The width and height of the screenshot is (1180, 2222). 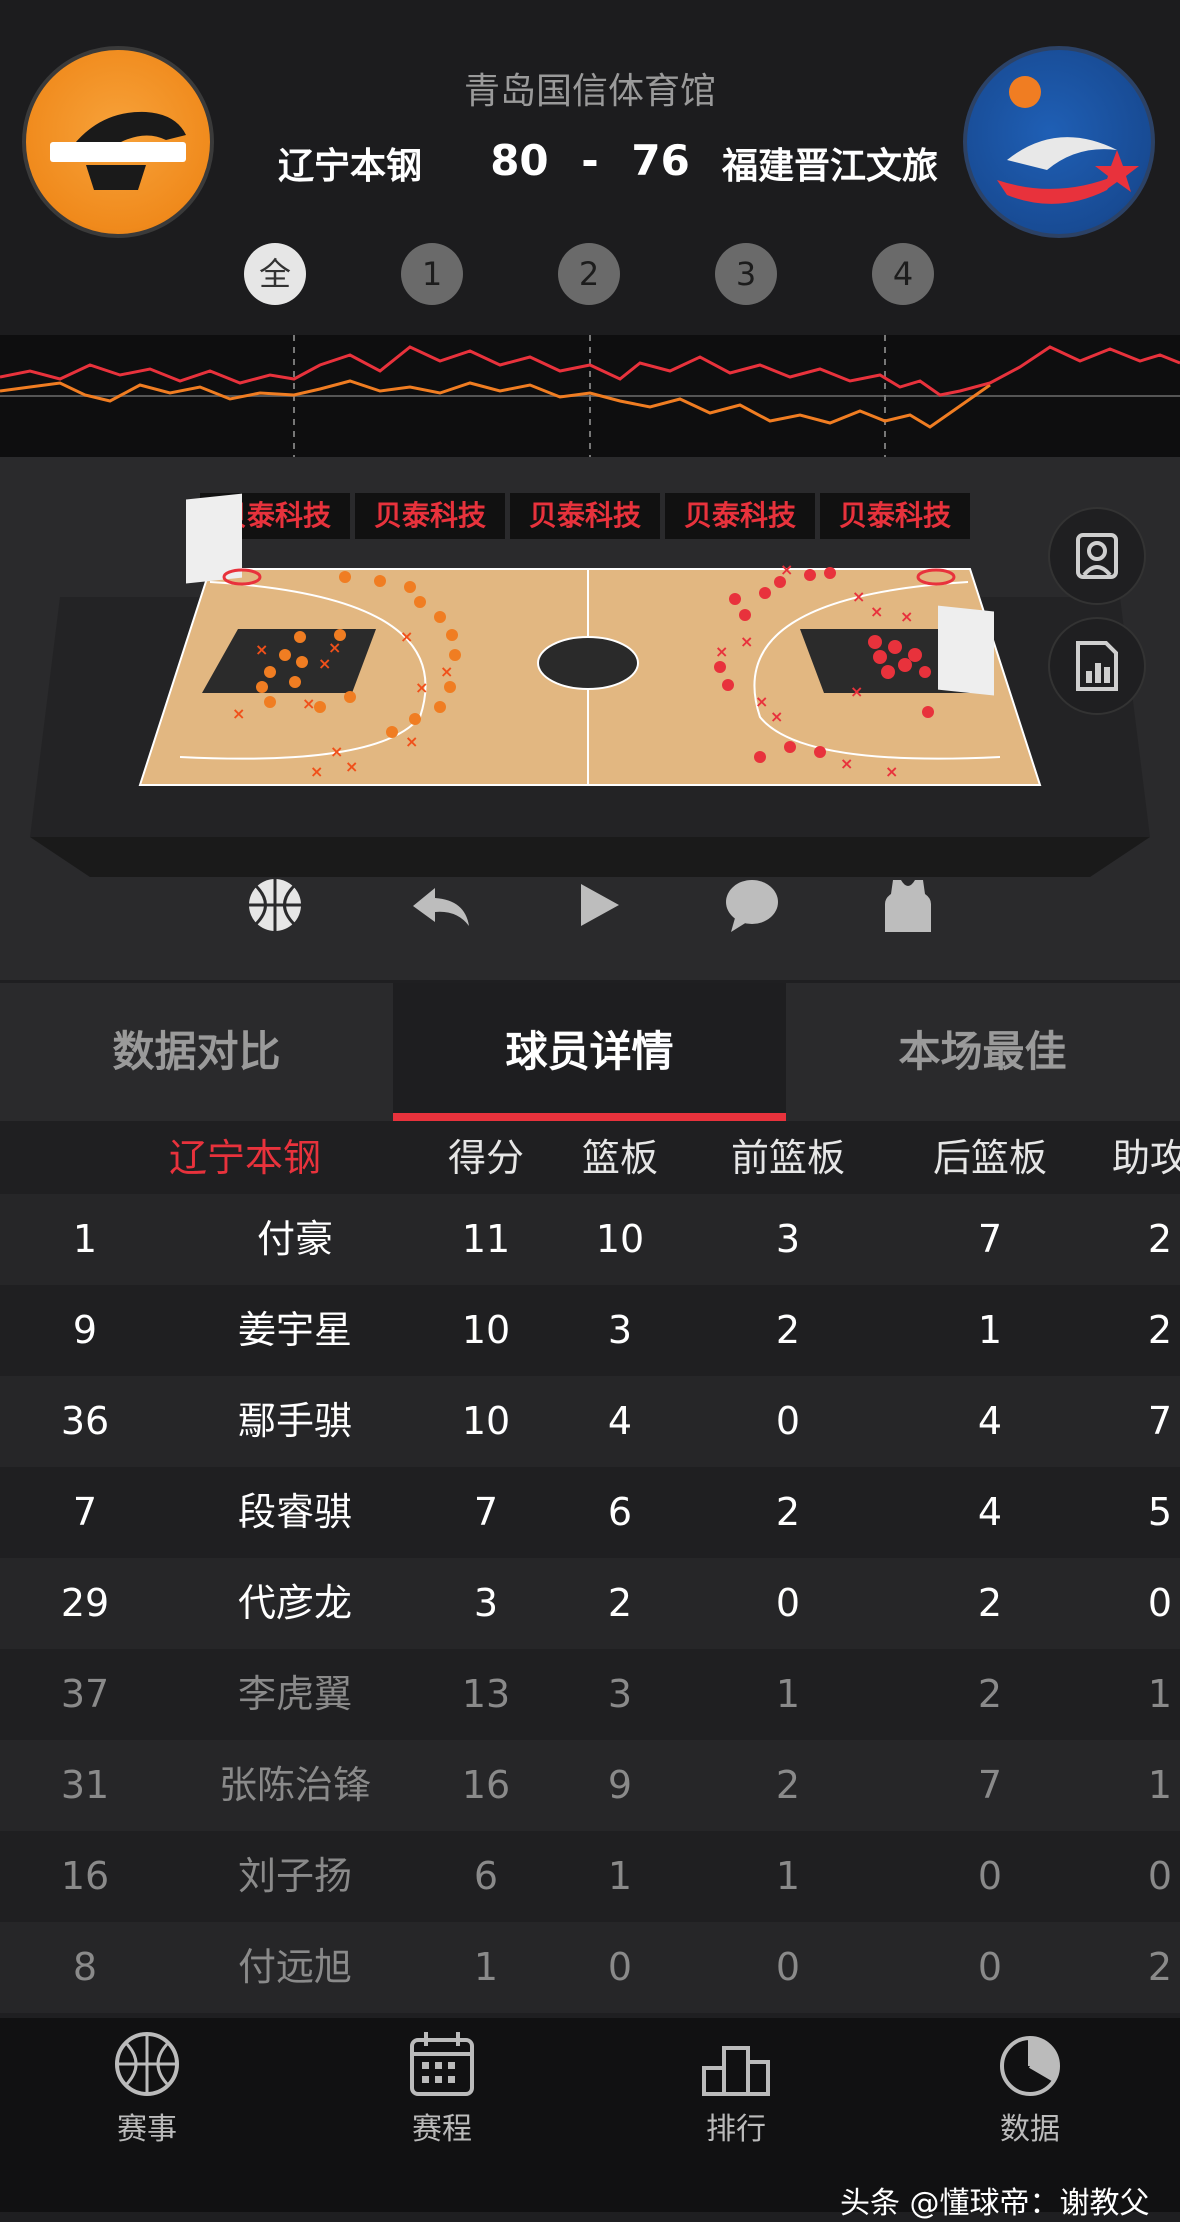 I want to click on player-name: 鄢手骐, so click(x=295, y=1421).